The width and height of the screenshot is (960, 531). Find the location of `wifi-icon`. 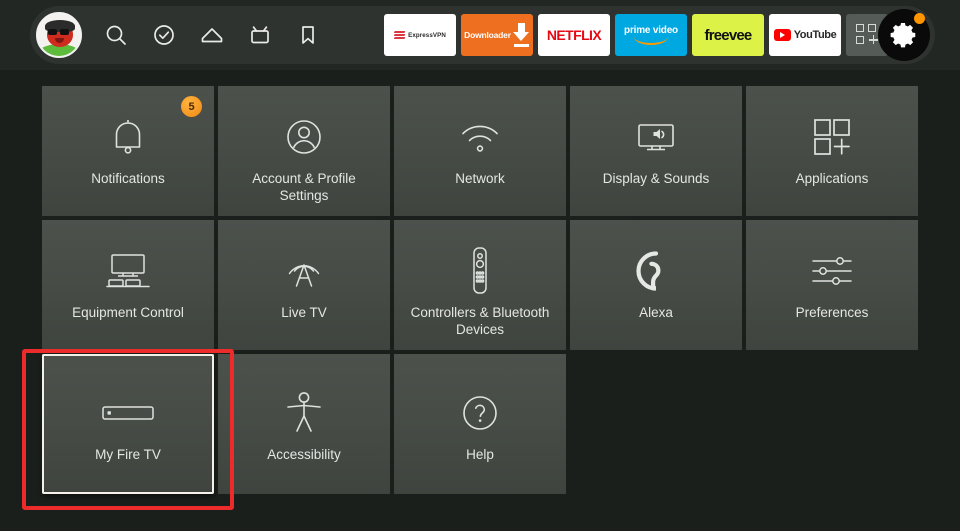

wifi-icon is located at coordinates (480, 137).